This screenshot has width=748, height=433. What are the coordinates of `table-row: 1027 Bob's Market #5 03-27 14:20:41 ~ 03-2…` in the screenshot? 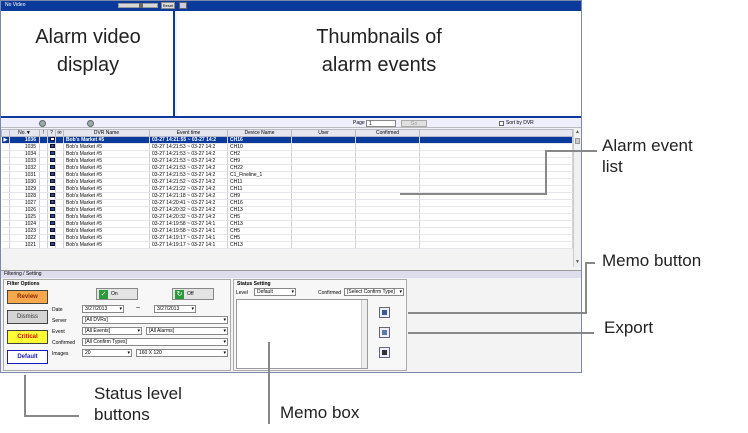 It's located at (287, 203).